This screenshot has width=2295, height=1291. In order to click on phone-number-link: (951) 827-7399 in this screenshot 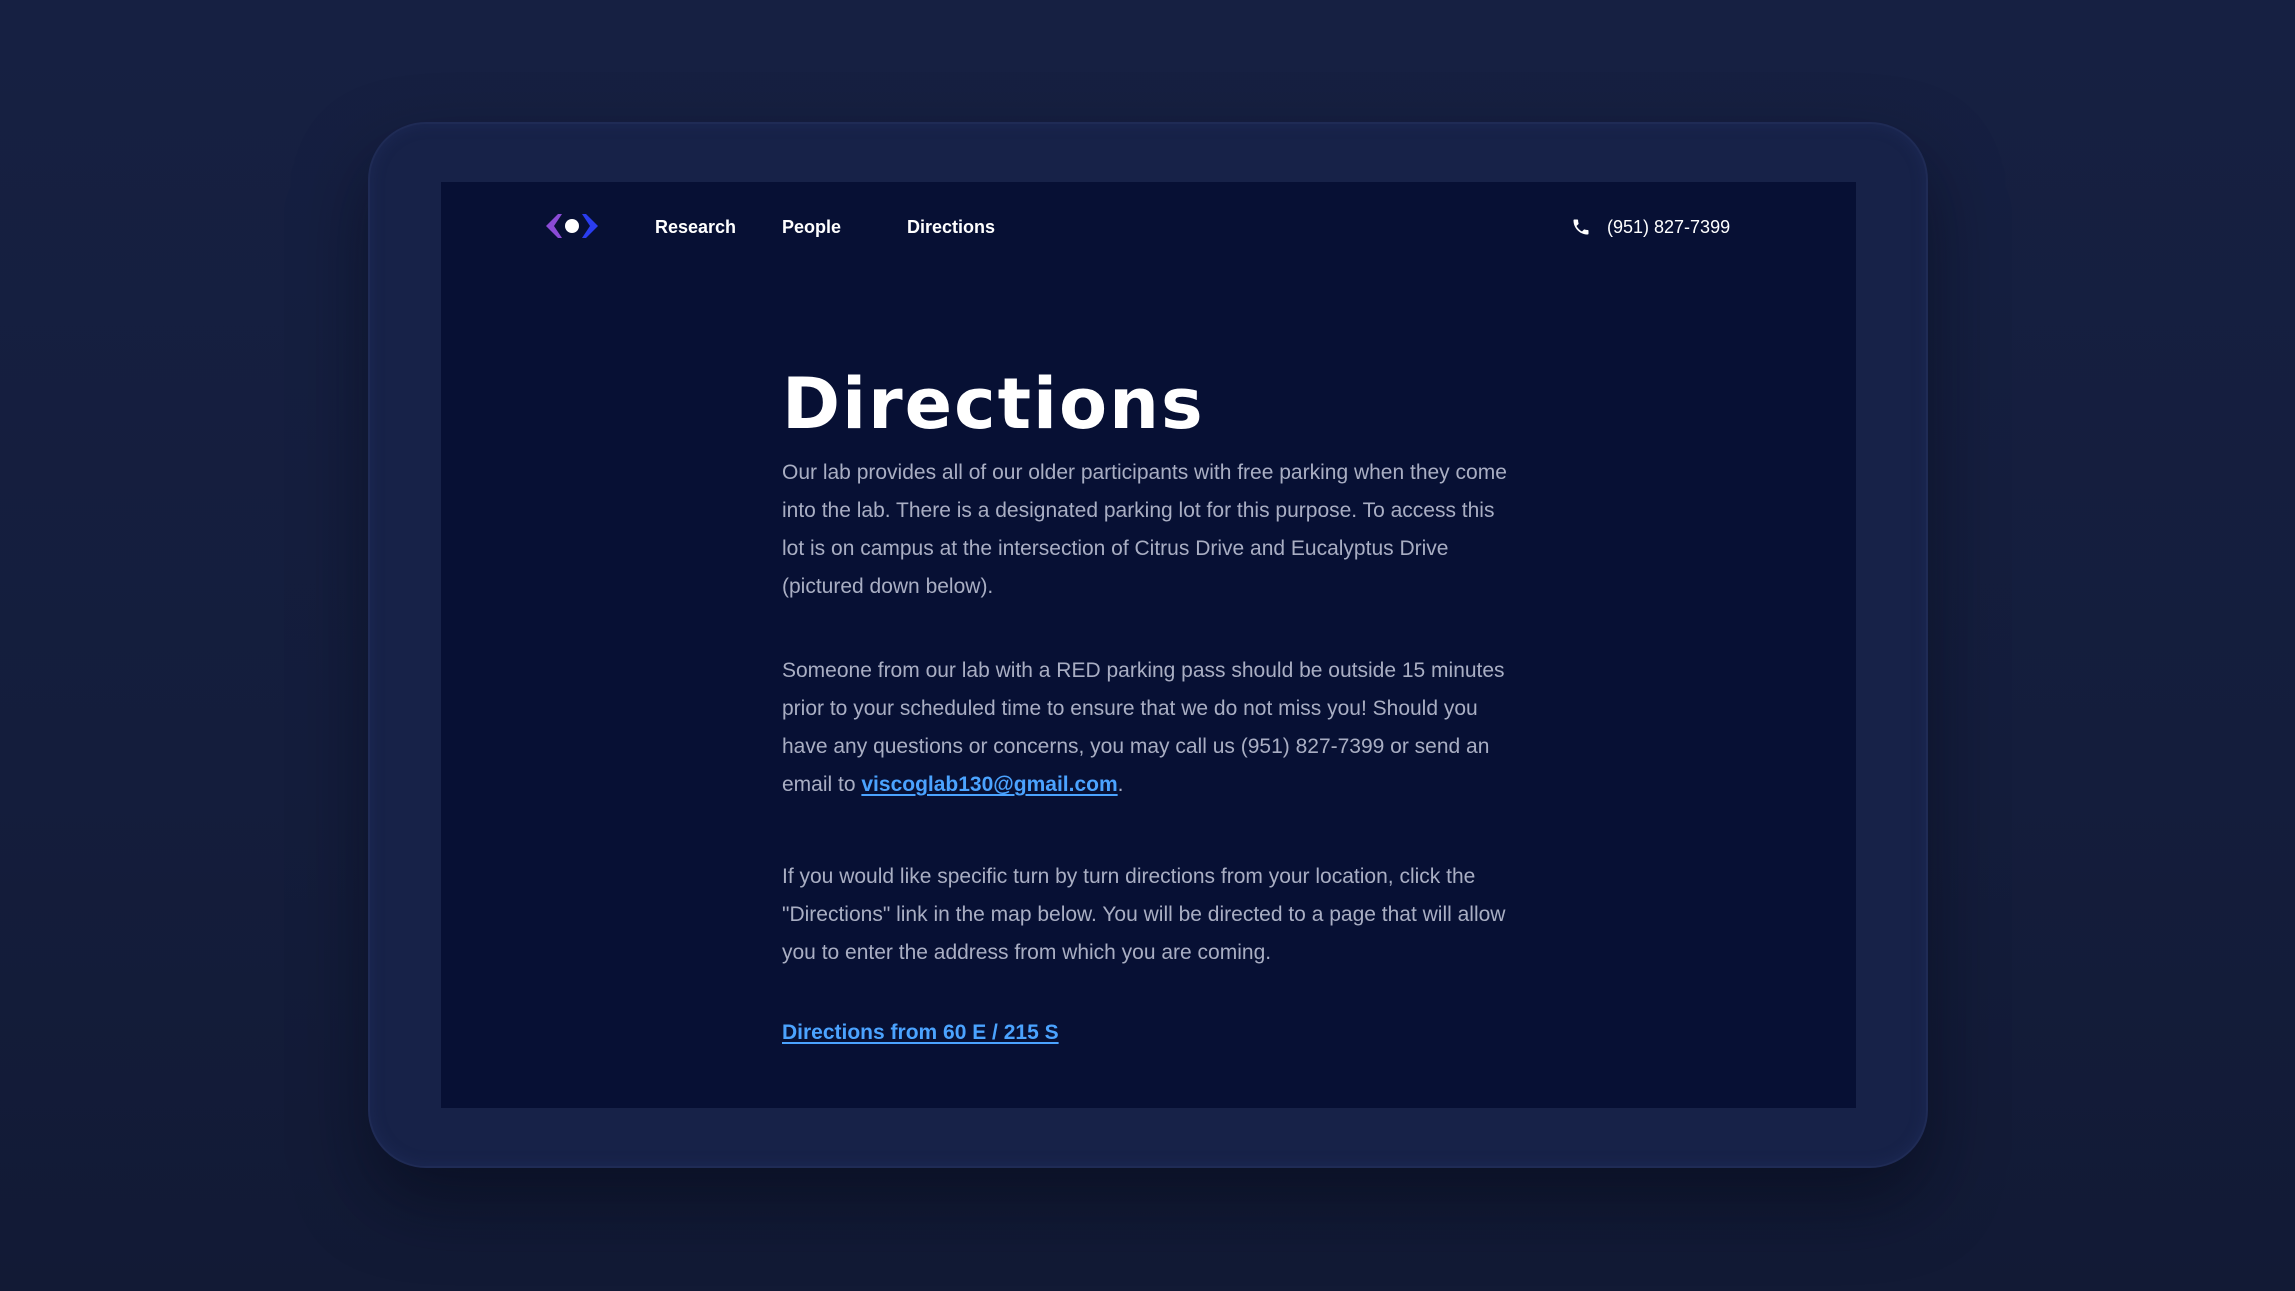, I will do `click(1668, 227)`.